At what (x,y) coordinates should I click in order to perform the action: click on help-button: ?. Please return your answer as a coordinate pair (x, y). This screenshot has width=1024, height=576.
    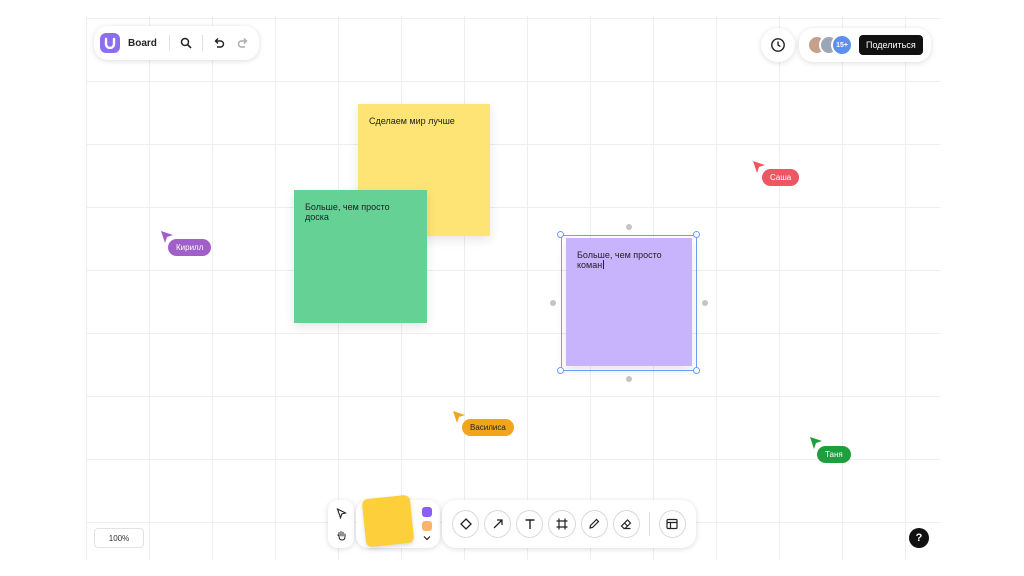
    Looking at the image, I should click on (919, 538).